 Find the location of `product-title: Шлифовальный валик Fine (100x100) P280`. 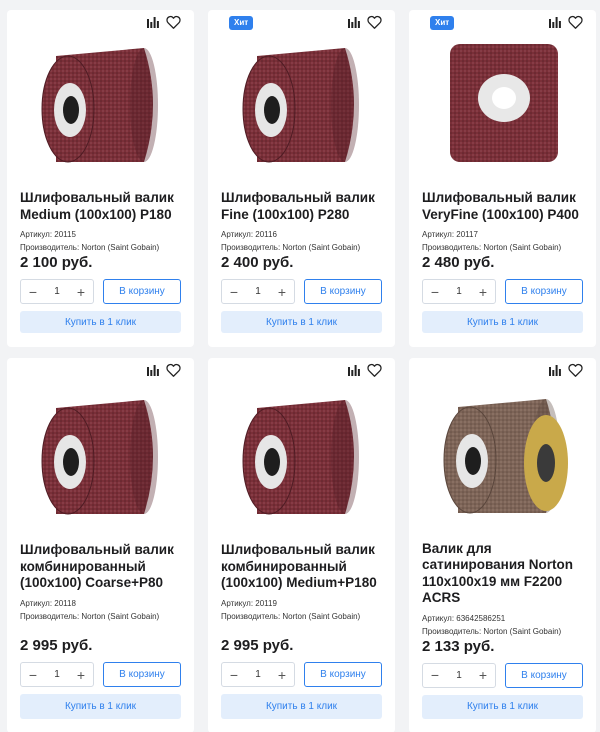

product-title: Шлифовальный валик Fine (100x100) P280 is located at coordinates (301, 206).